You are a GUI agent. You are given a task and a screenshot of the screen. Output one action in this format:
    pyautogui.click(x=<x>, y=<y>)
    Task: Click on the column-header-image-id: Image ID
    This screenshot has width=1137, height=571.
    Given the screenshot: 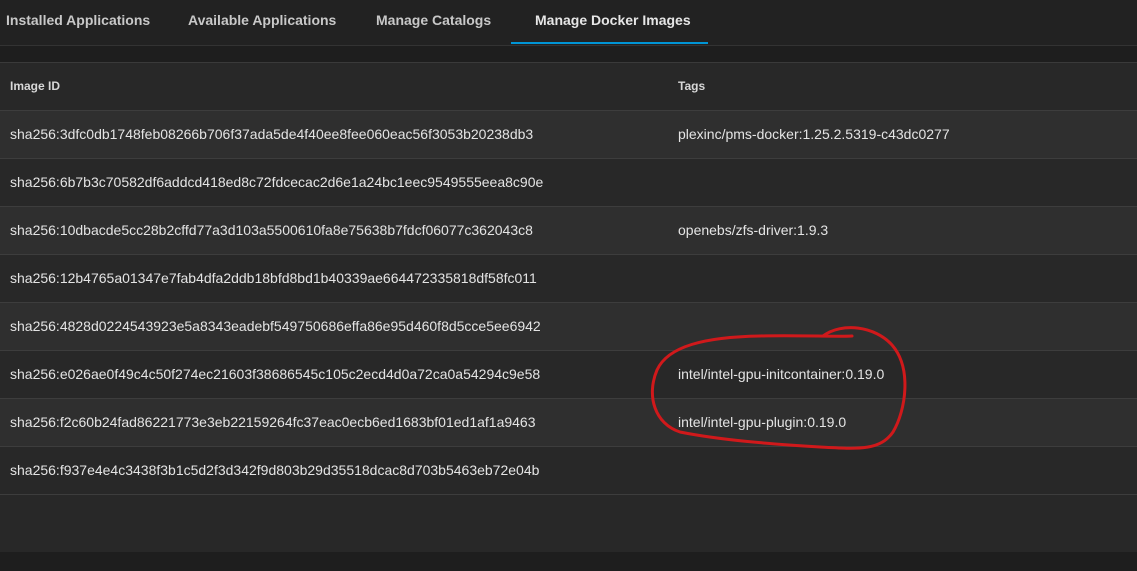 What is the action you would take?
    pyautogui.click(x=35, y=86)
    